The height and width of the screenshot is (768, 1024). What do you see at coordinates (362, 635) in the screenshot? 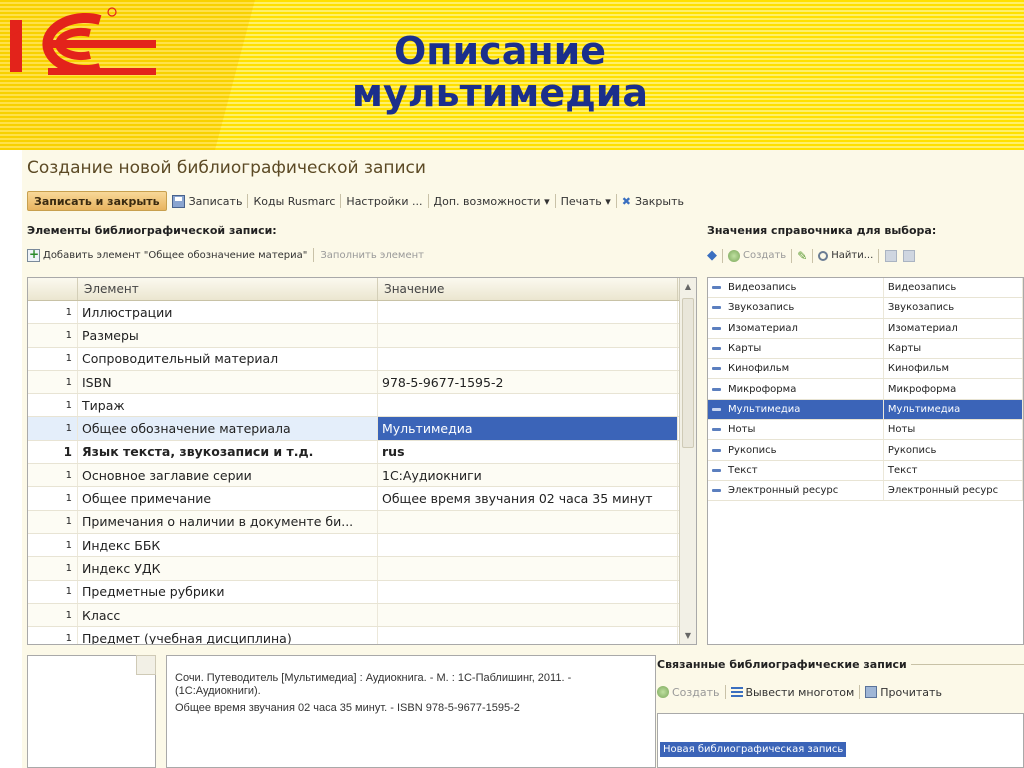
I see `table-row: 1 Предмет (учебная дисциплина)` at bounding box center [362, 635].